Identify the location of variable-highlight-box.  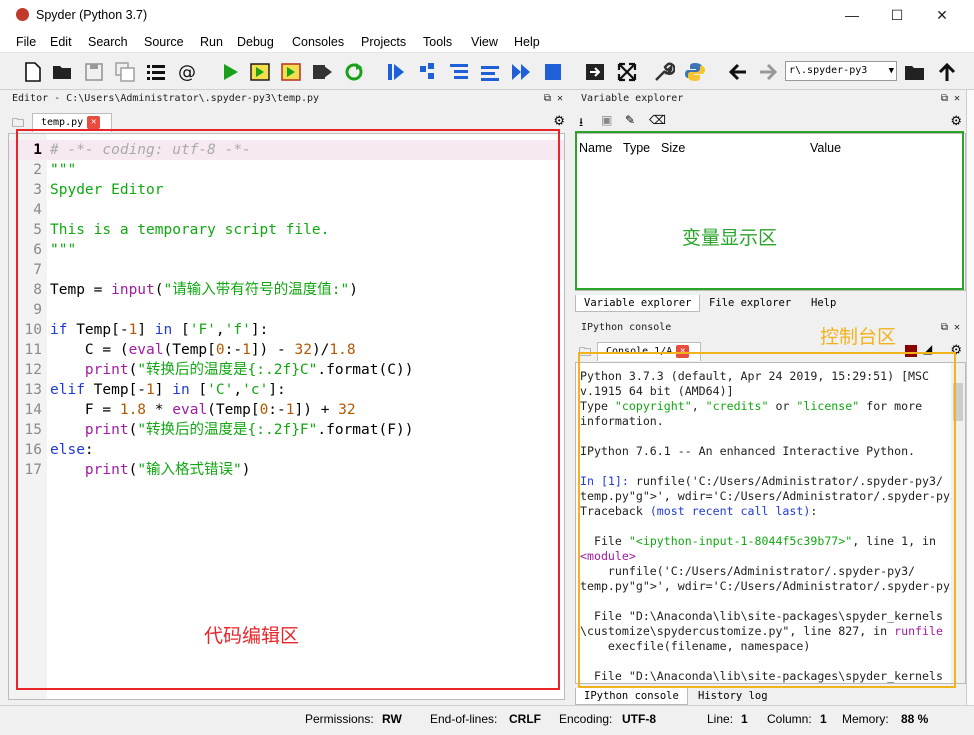
(769, 210).